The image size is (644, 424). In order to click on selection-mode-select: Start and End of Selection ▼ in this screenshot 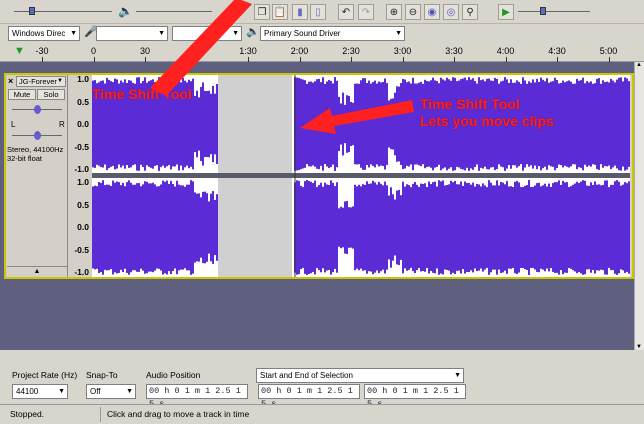, I will do `click(360, 375)`.